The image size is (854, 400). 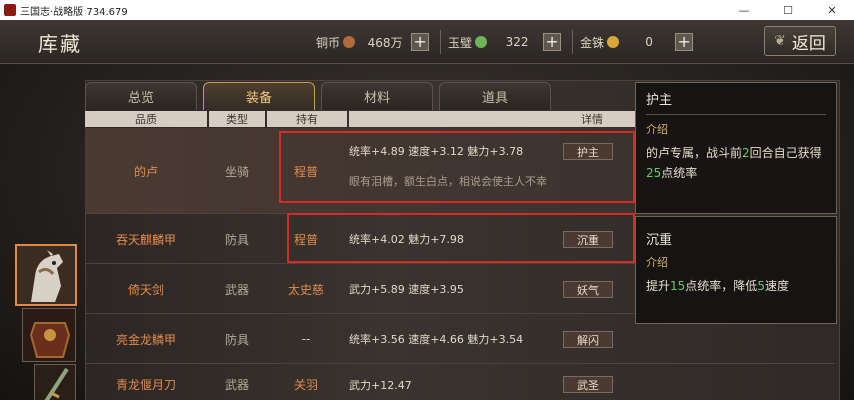 I want to click on armor-icon, so click(x=49, y=335).